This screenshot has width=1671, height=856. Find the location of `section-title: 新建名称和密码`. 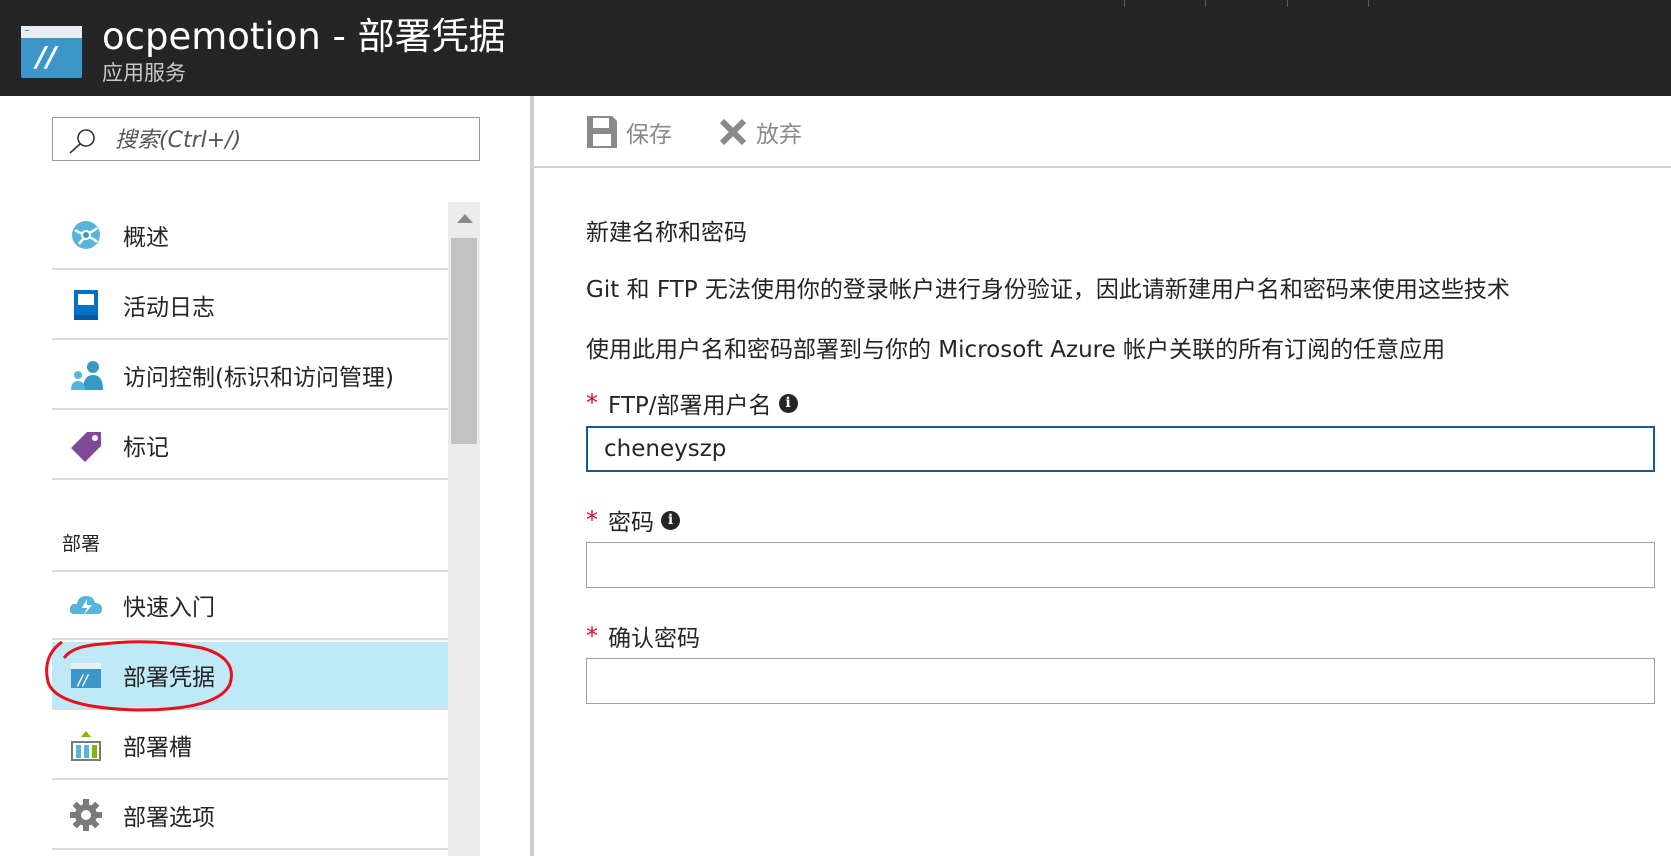

section-title: 新建名称和密码 is located at coordinates (666, 233).